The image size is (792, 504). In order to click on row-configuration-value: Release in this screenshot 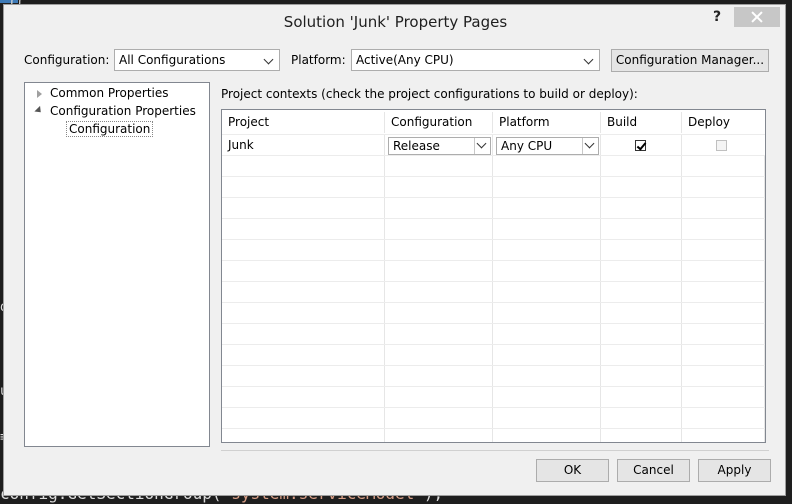, I will do `click(416, 146)`.